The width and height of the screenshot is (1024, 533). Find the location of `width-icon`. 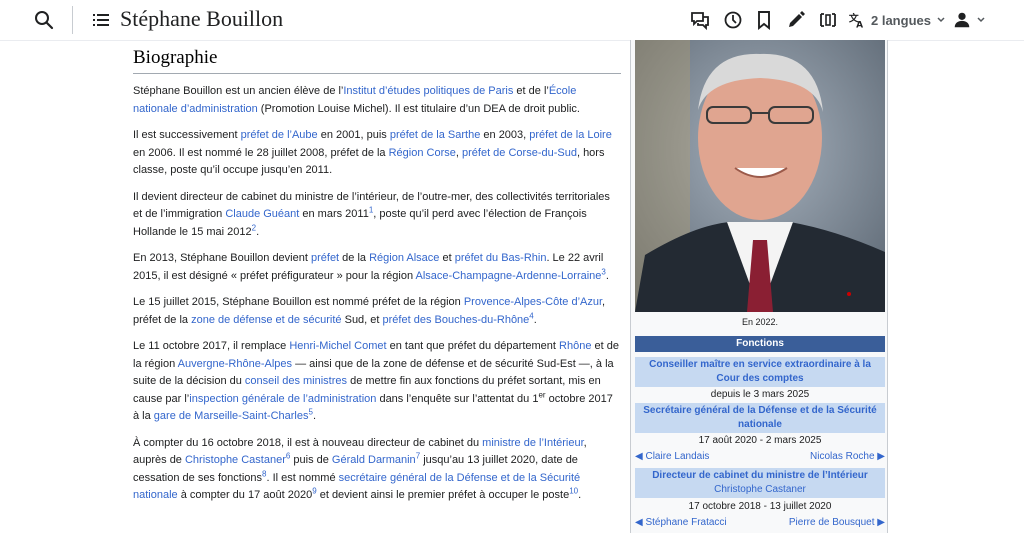

width-icon is located at coordinates (828, 20).